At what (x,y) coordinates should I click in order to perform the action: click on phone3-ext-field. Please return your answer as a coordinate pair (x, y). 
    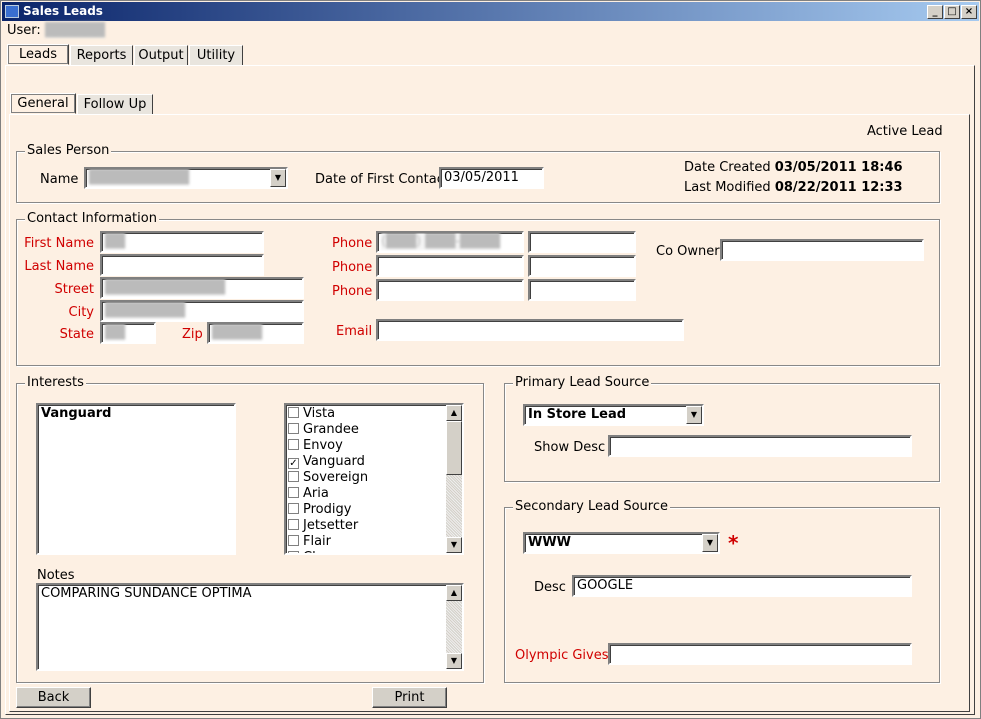
    Looking at the image, I should click on (582, 290).